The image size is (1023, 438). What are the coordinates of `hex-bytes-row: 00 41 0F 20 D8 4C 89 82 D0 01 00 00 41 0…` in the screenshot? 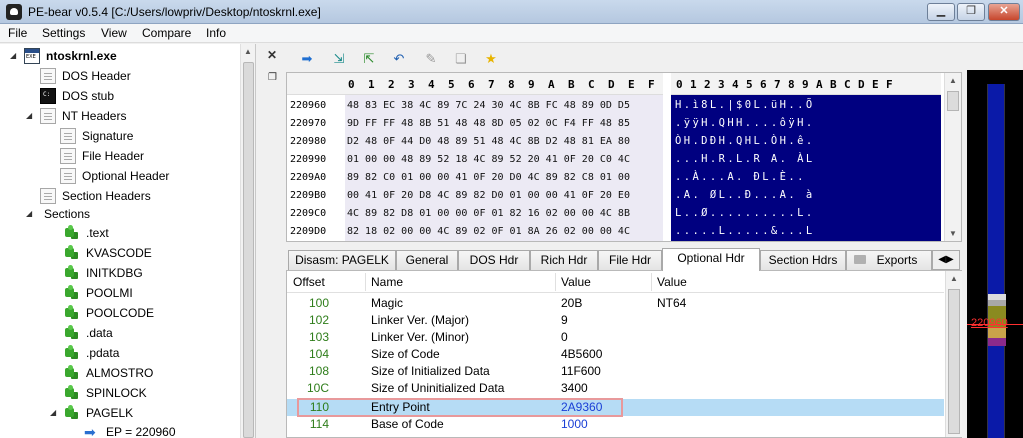 It's located at (488, 195).